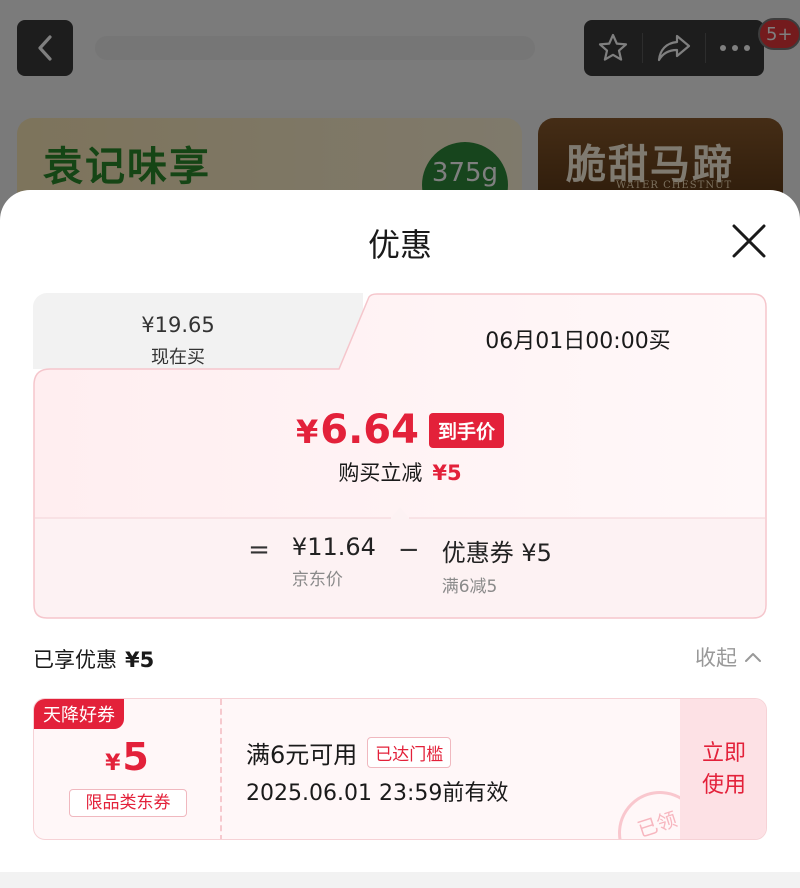 The image size is (800, 888). I want to click on price-formula: = ¥11.64 京东价 − 优惠券 ¥5 满6减5, so click(400, 565).